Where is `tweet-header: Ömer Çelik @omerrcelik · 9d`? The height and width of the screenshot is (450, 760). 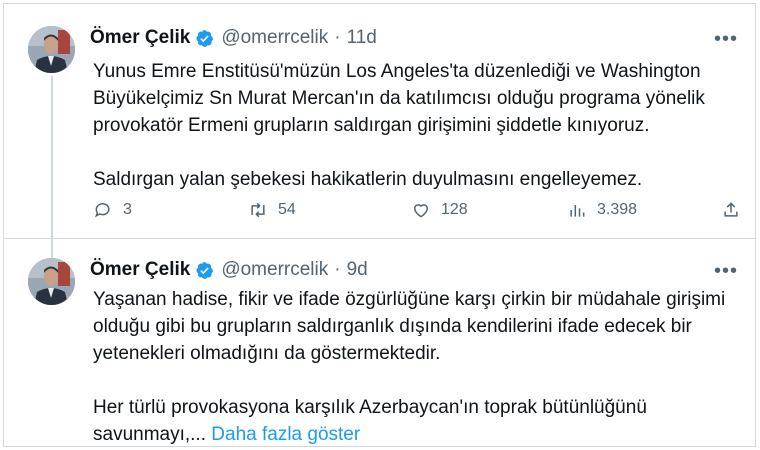
tweet-header: Ömer Çelik @omerrcelik · 9d is located at coordinates (229, 270).